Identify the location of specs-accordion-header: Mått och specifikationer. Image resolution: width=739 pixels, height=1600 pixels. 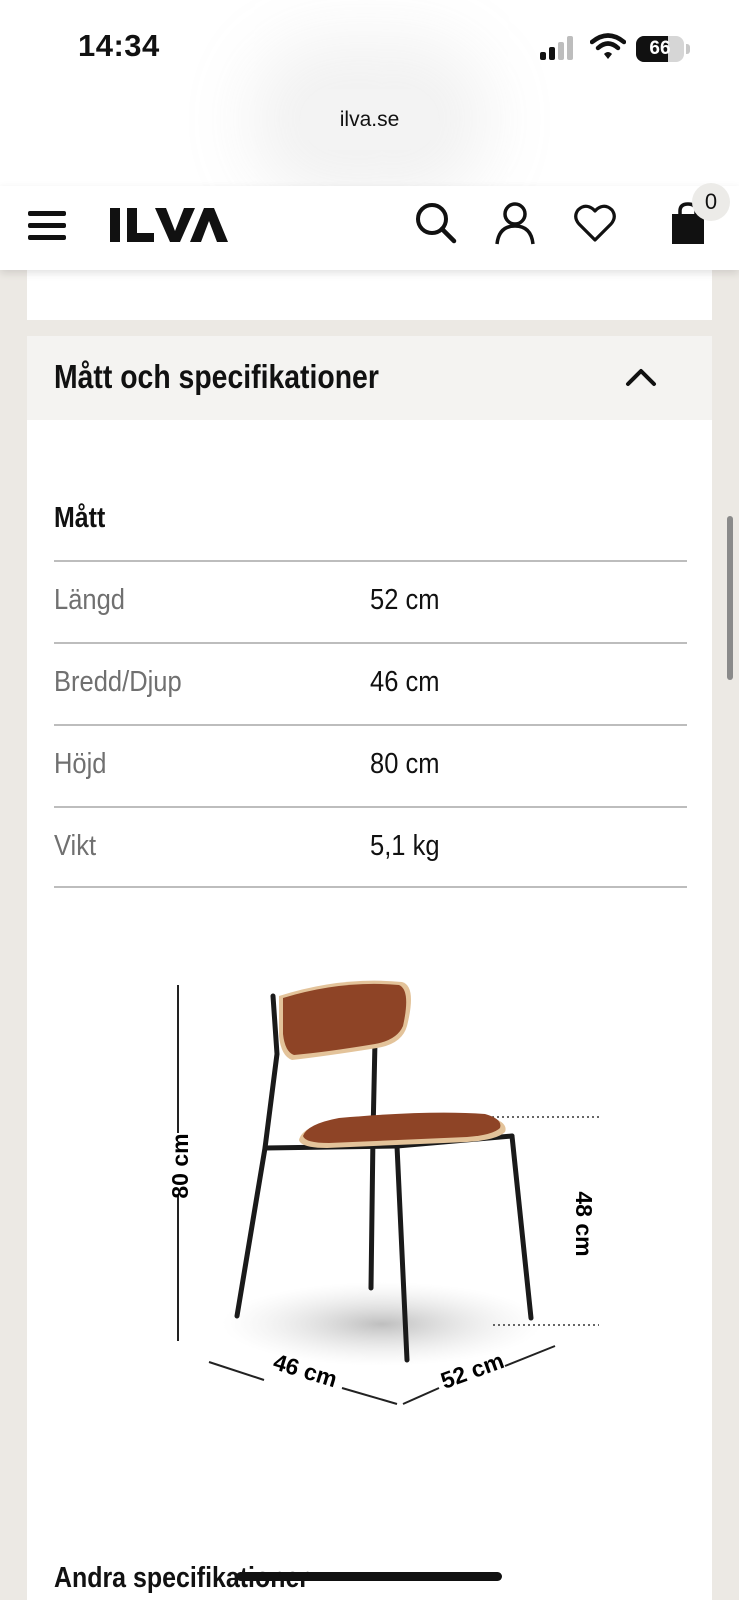
(369, 378).